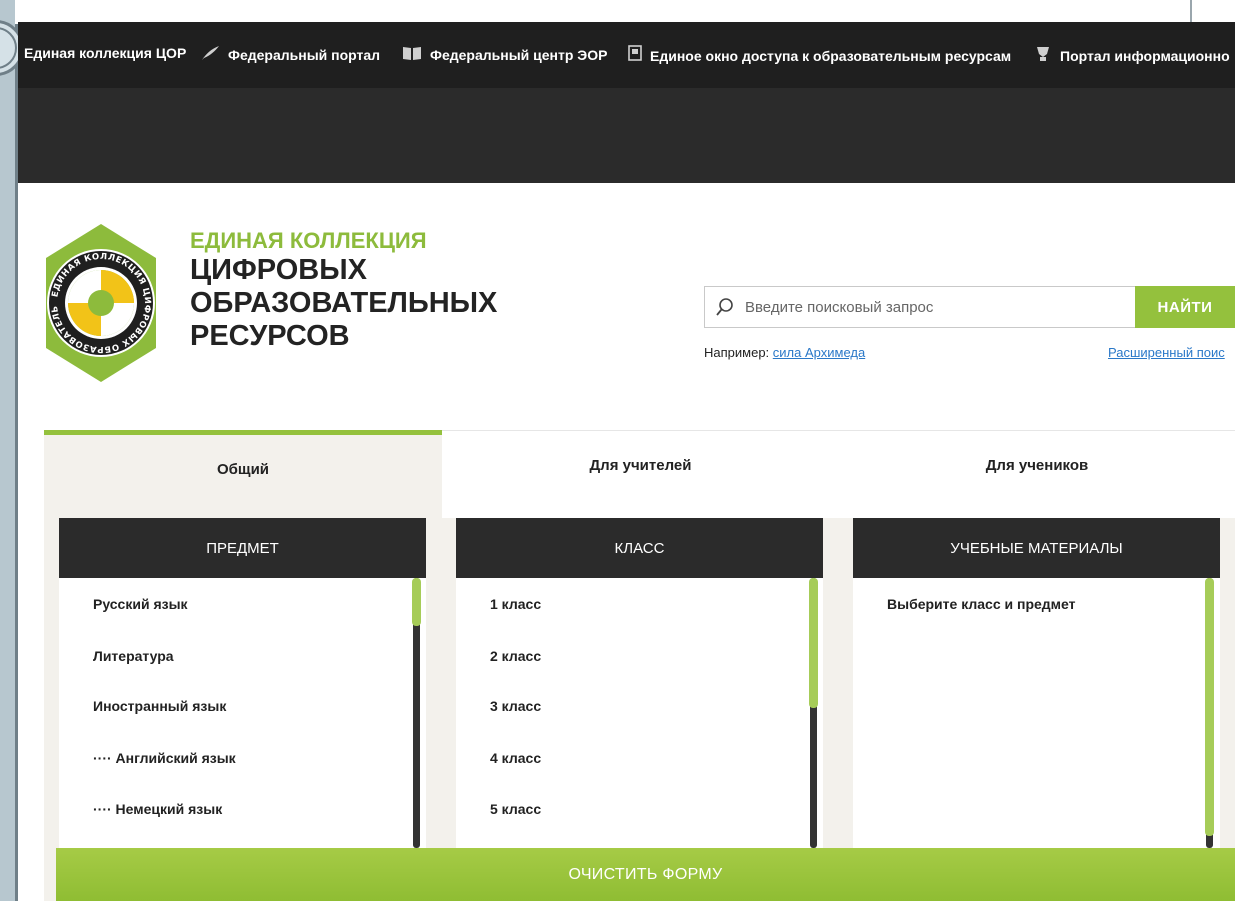 The width and height of the screenshot is (1235, 901). What do you see at coordinates (210, 55) in the screenshot?
I see `feather-icon` at bounding box center [210, 55].